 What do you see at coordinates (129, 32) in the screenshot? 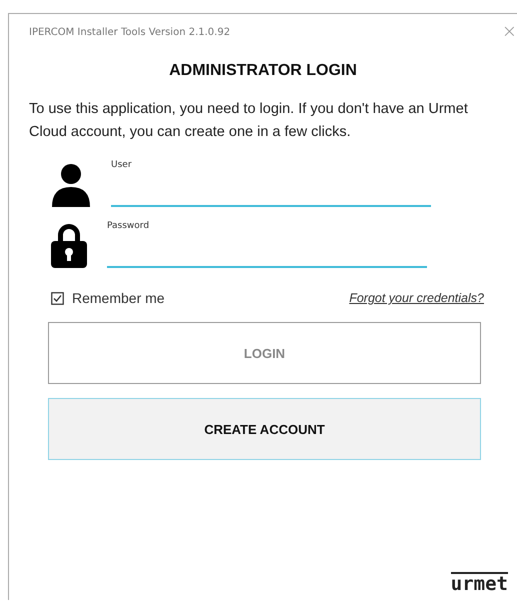
I see `window-title: IPERCOM Installer Tools Version 2.1.0.92` at bounding box center [129, 32].